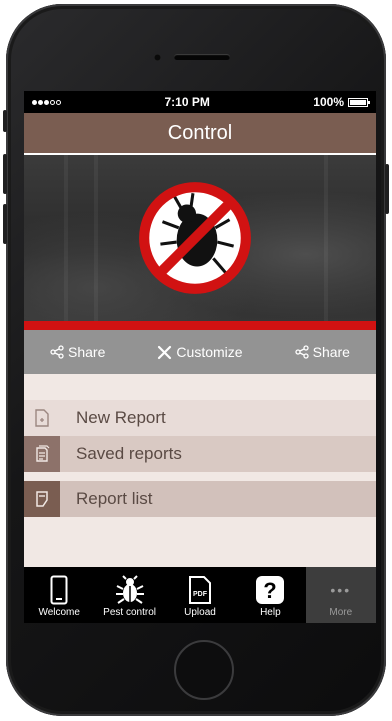 This screenshot has height=721, width=392. I want to click on volume-down-button, so click(5, 224).